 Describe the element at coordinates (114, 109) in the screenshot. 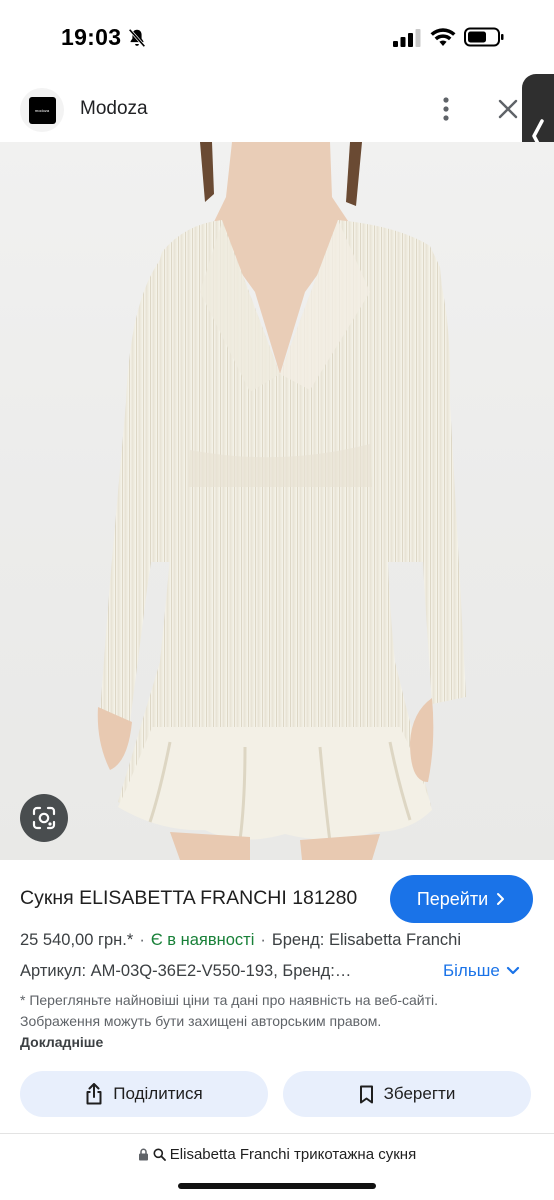

I see `source-name: Modoza` at that location.